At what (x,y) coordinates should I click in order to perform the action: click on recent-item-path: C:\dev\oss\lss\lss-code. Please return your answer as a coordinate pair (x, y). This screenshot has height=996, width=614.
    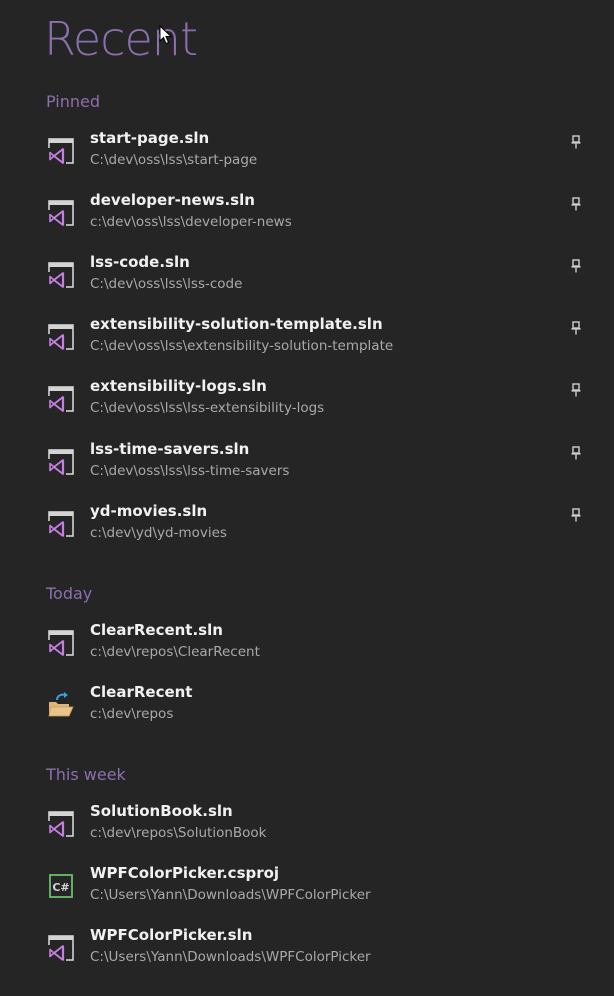
    Looking at the image, I should click on (166, 284).